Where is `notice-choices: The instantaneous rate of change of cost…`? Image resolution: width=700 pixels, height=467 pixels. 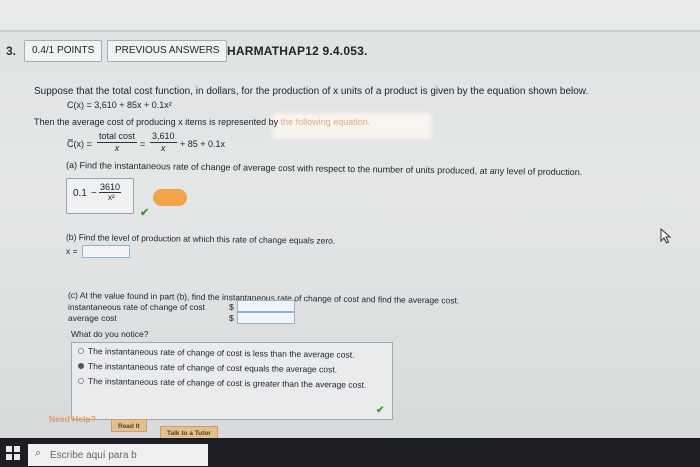 notice-choices: The instantaneous rate of change of cost… is located at coordinates (232, 381).